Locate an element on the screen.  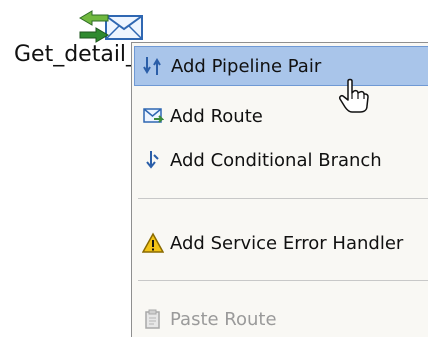
route-icon is located at coordinates (153, 116).